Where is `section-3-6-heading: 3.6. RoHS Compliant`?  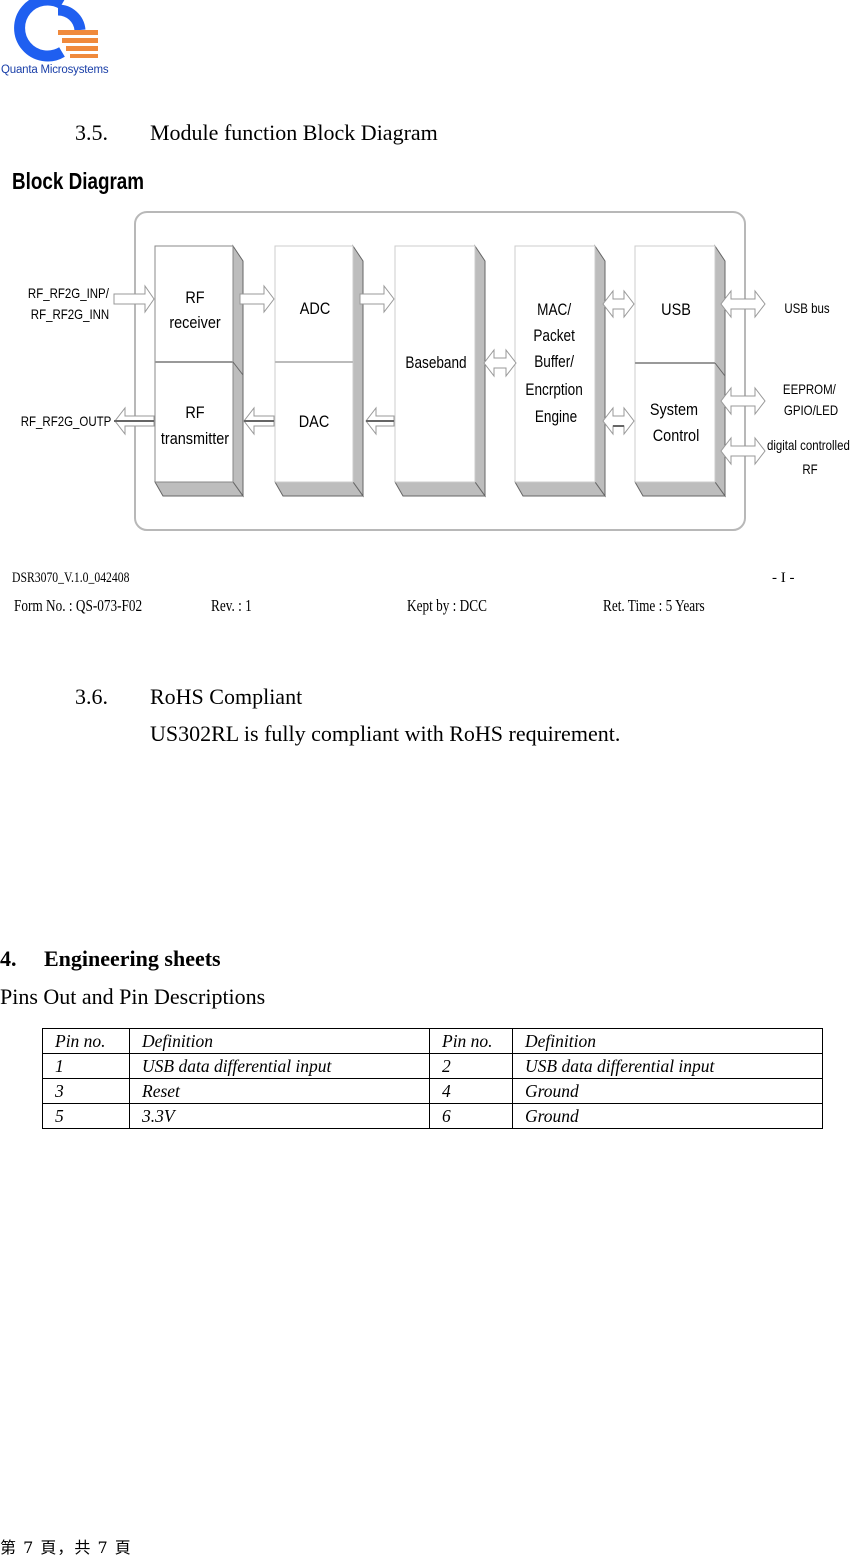 section-3-6-heading: 3.6. RoHS Compliant is located at coordinates (188, 697).